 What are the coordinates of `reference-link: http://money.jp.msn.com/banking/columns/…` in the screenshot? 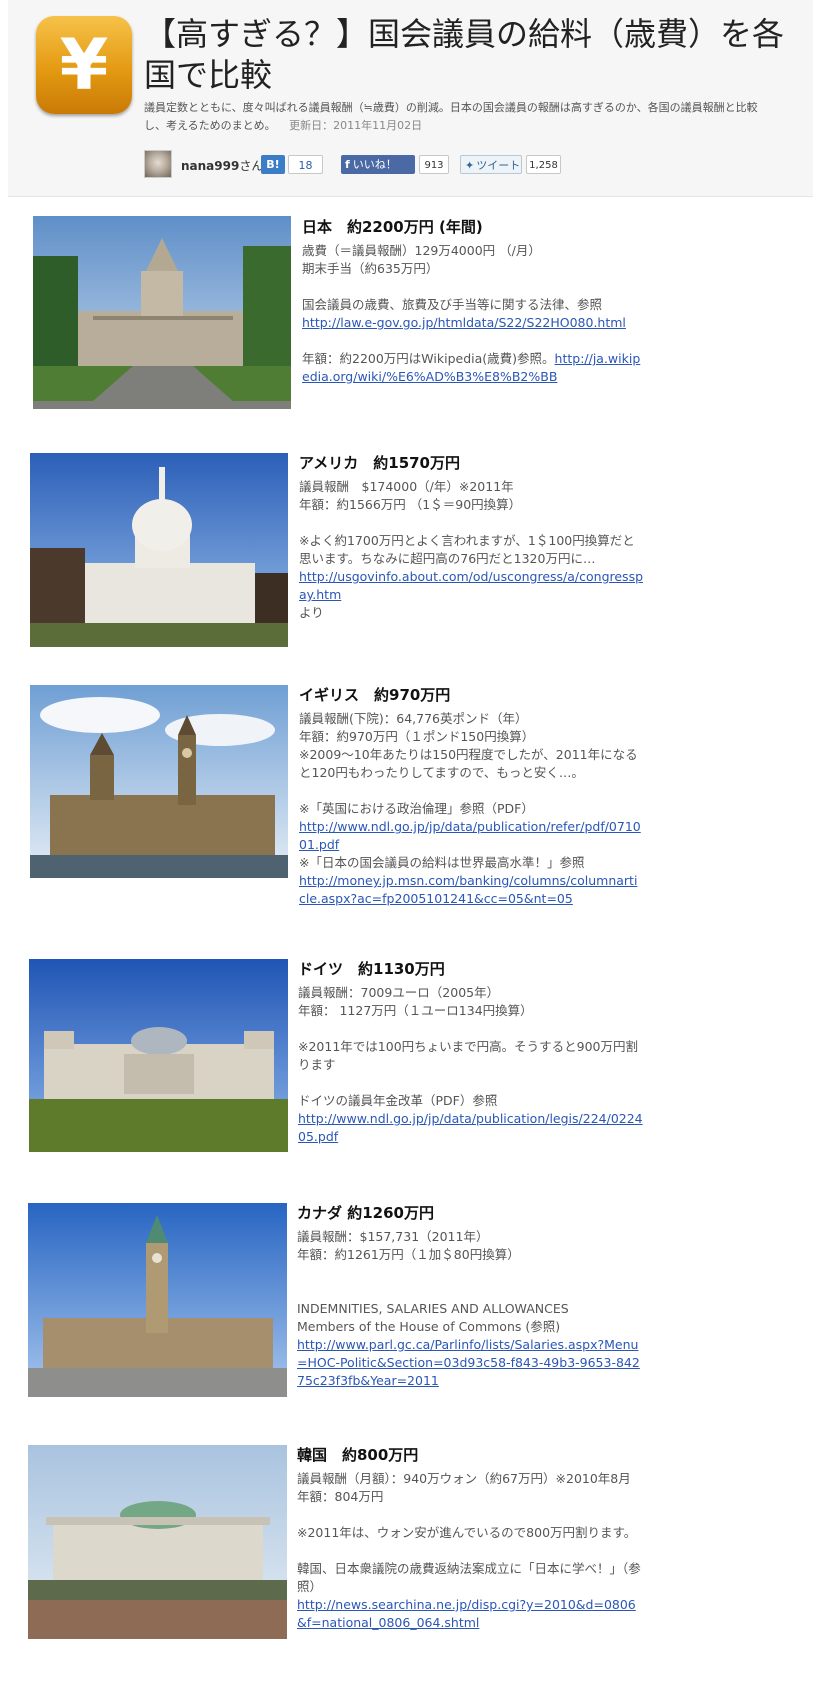 It's located at (468, 889).